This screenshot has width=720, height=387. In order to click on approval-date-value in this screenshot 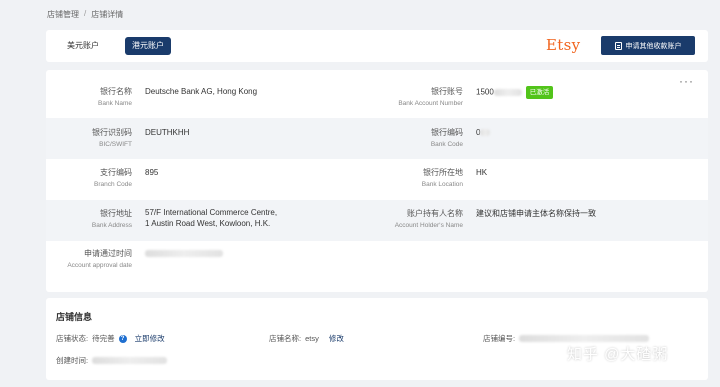, I will do `click(184, 253)`.